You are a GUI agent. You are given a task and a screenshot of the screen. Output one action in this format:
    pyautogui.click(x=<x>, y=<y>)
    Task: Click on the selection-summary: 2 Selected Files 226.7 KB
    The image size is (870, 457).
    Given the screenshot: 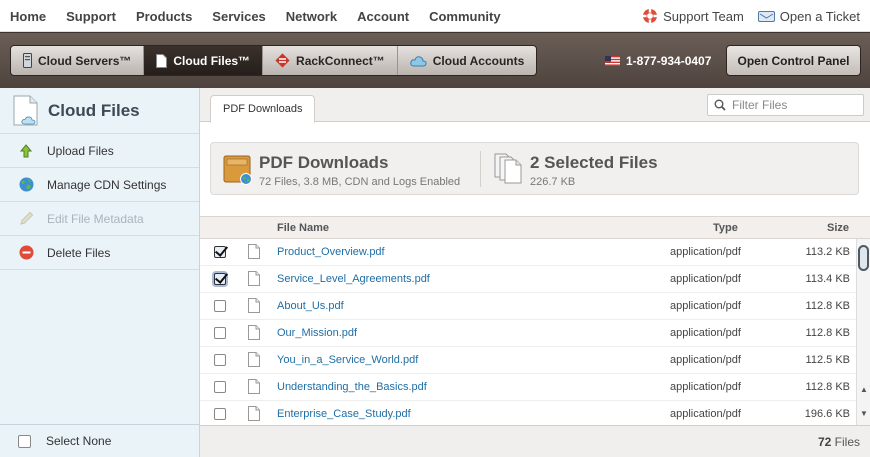 What is the action you would take?
    pyautogui.click(x=576, y=170)
    